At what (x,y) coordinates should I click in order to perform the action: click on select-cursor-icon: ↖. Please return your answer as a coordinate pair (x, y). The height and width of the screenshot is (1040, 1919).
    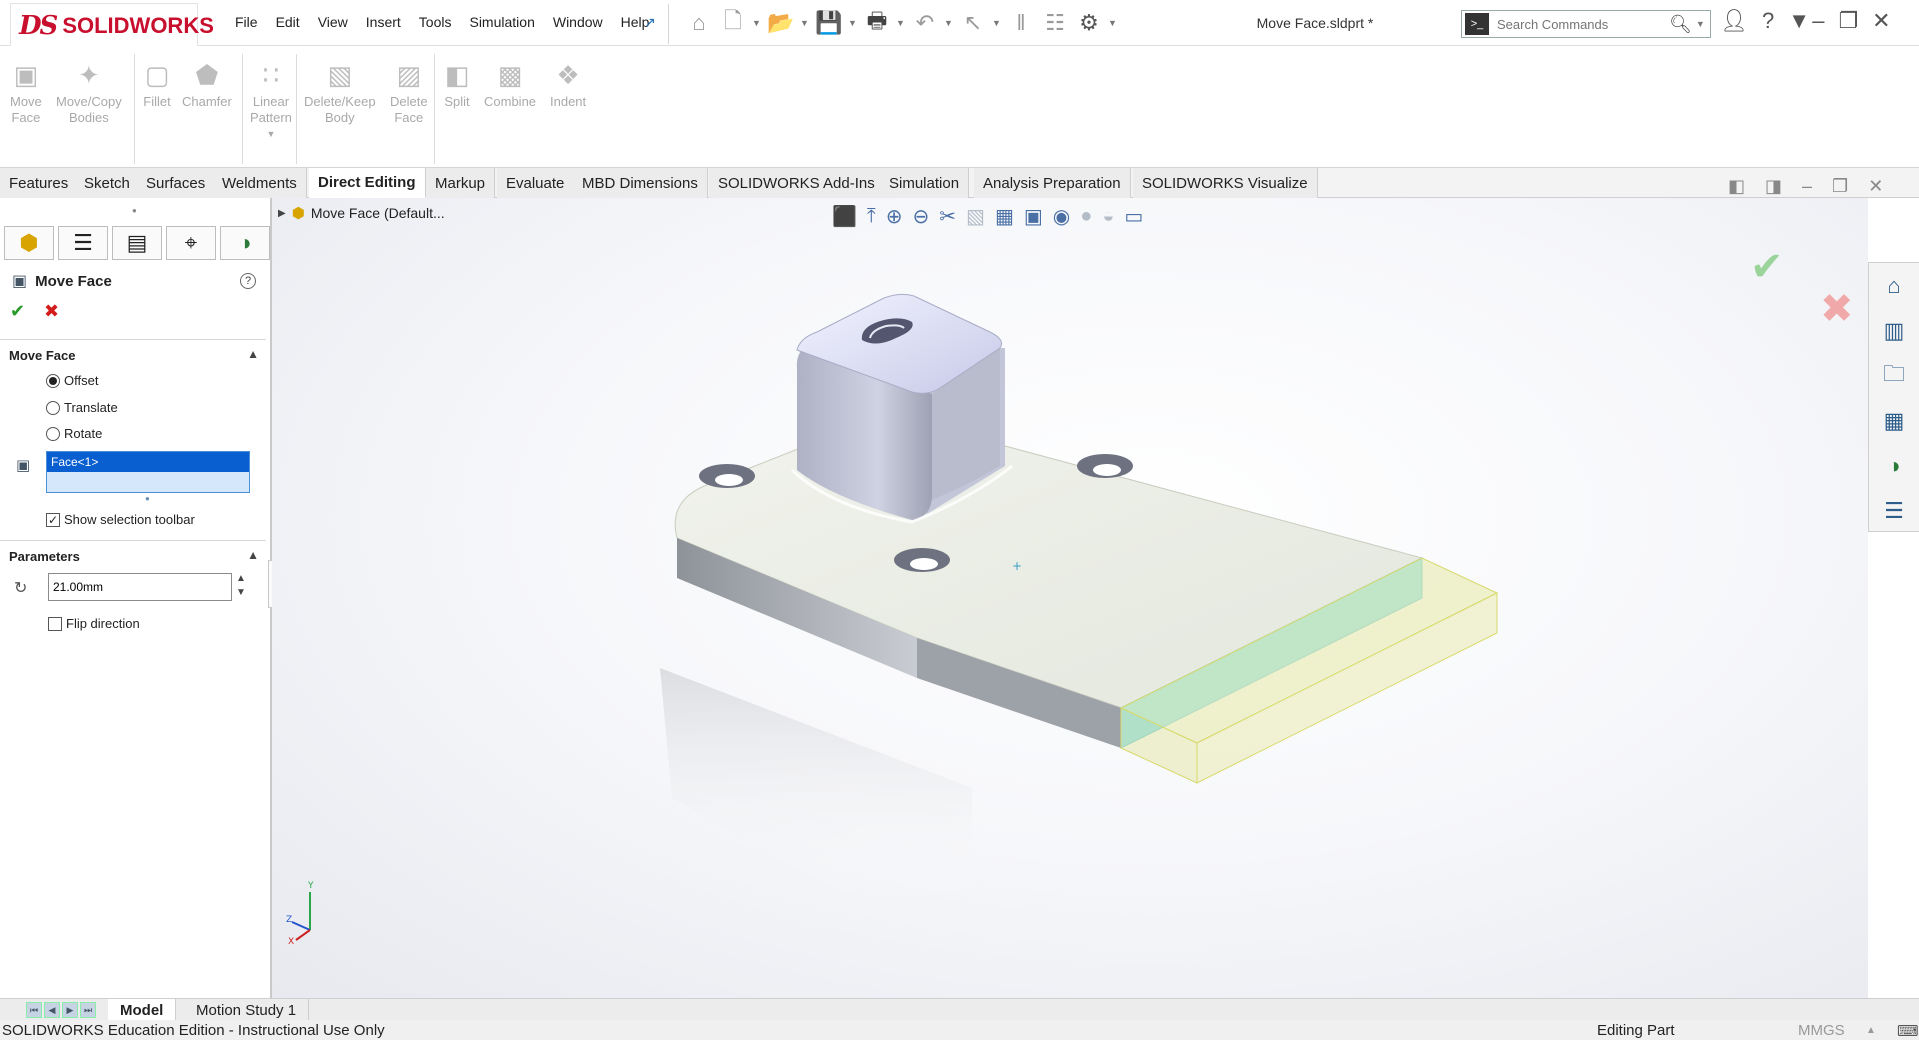
    Looking at the image, I should click on (973, 23).